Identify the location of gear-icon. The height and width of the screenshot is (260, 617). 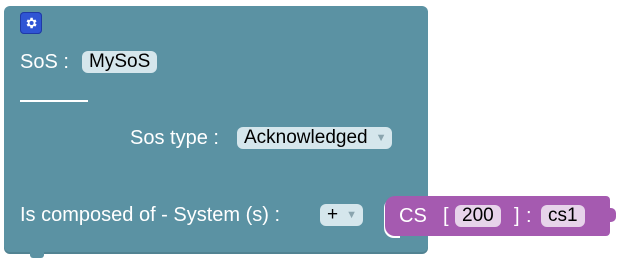
(31, 23).